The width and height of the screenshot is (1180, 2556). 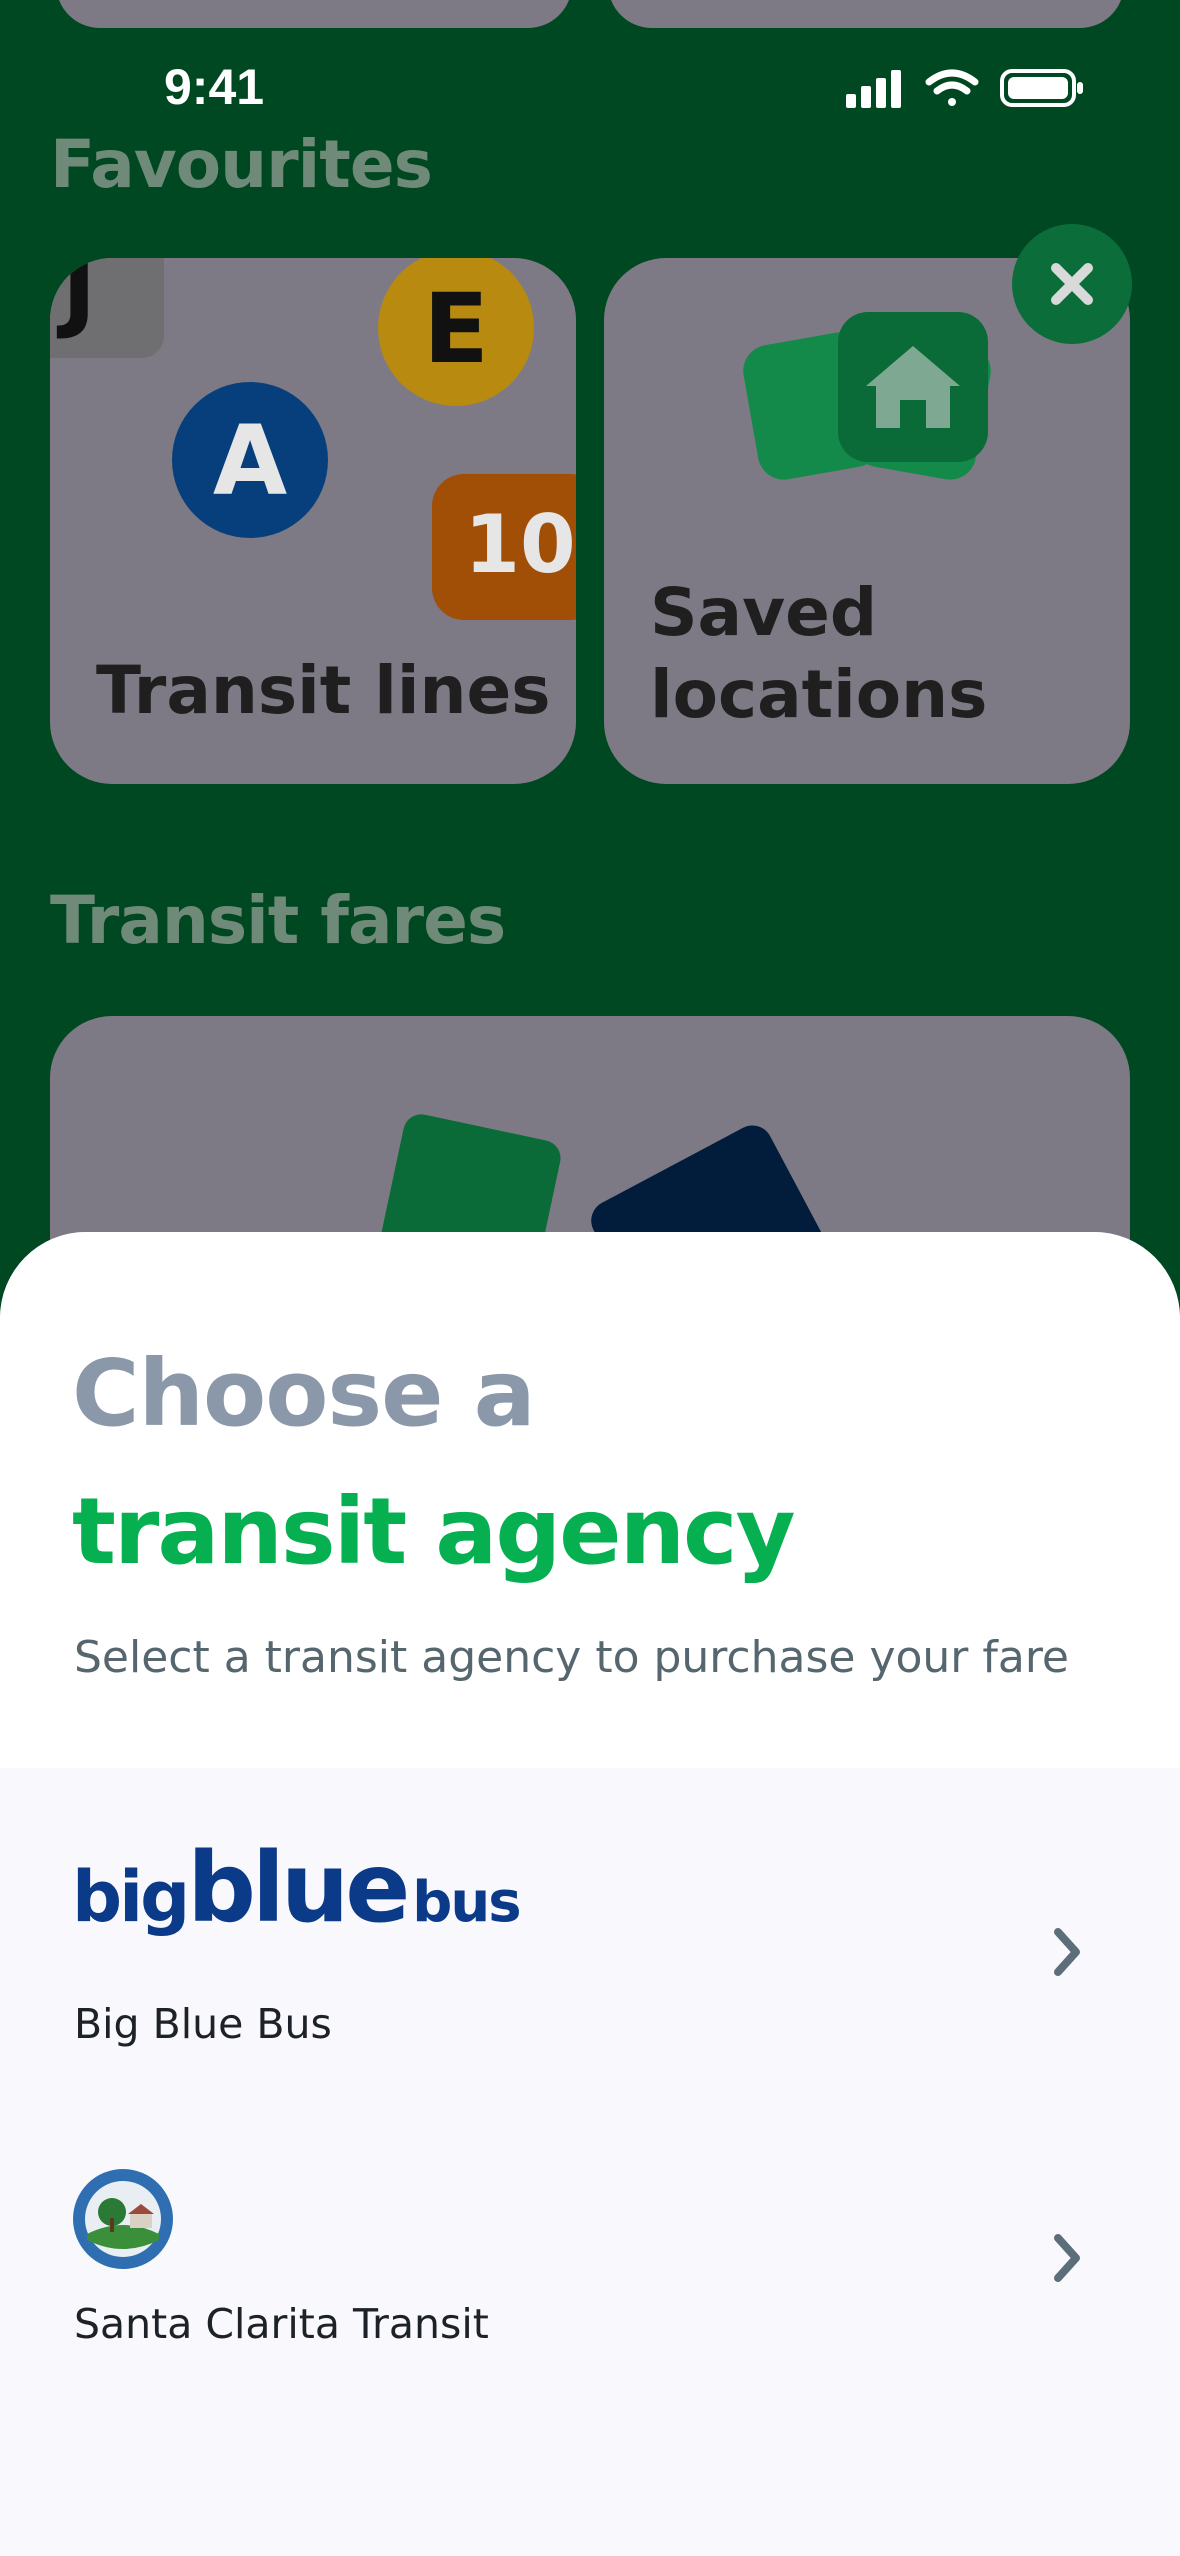 I want to click on agency-row-santa-clarita: Santa Clarita Transit, so click(x=590, y=2318).